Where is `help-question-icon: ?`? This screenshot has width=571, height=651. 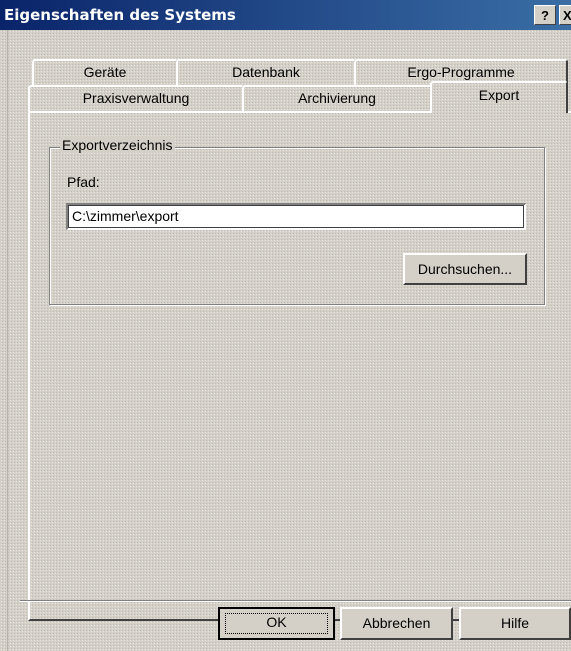 help-question-icon: ? is located at coordinates (545, 15).